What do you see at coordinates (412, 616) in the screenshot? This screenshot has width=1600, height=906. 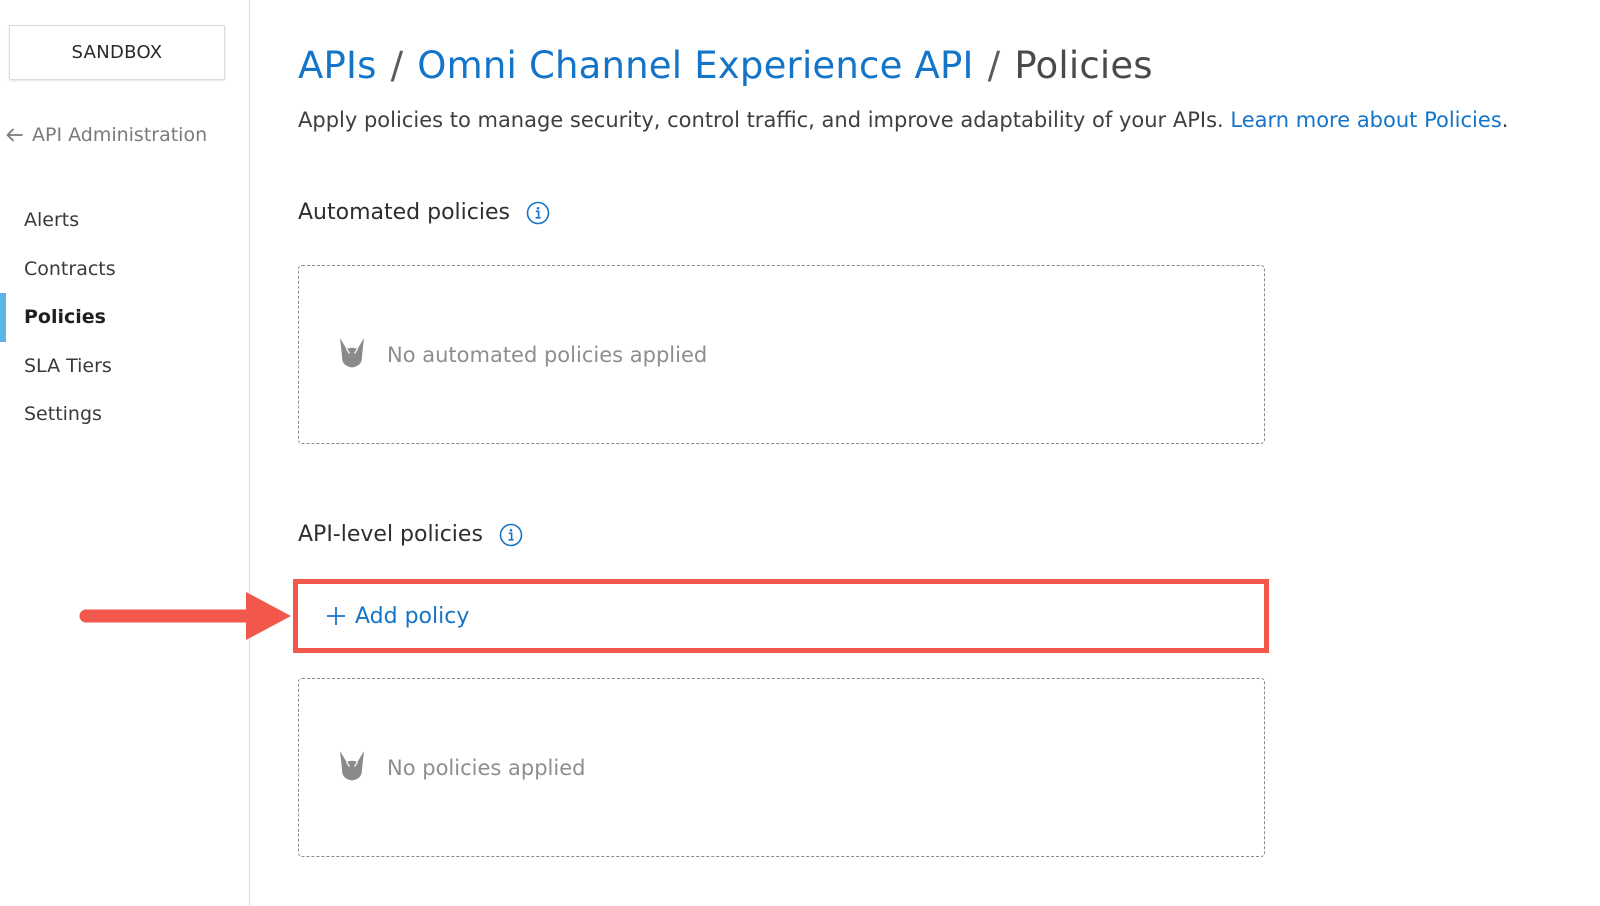 I see `add-policy-label: Add policy` at bounding box center [412, 616].